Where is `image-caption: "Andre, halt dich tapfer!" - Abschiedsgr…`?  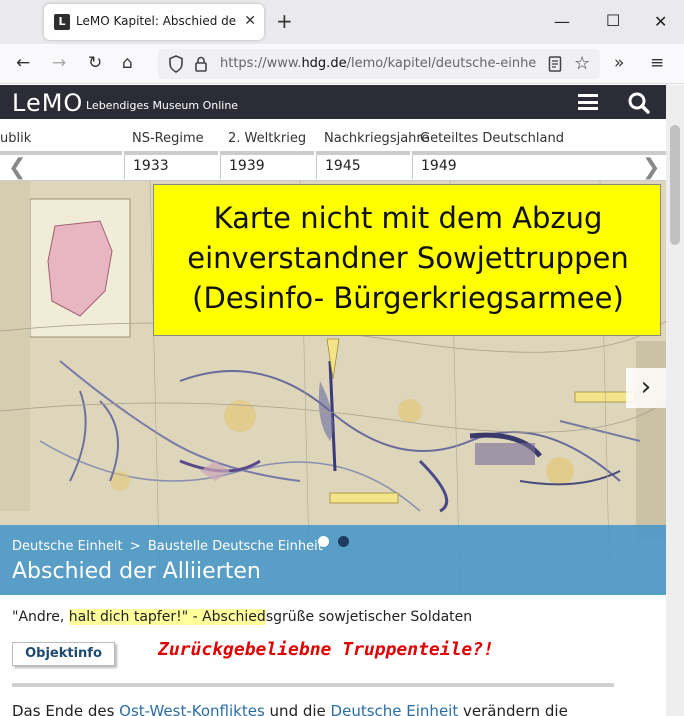
image-caption: "Andre, halt dich tapfer!" - Abschiedsgr… is located at coordinates (242, 617).